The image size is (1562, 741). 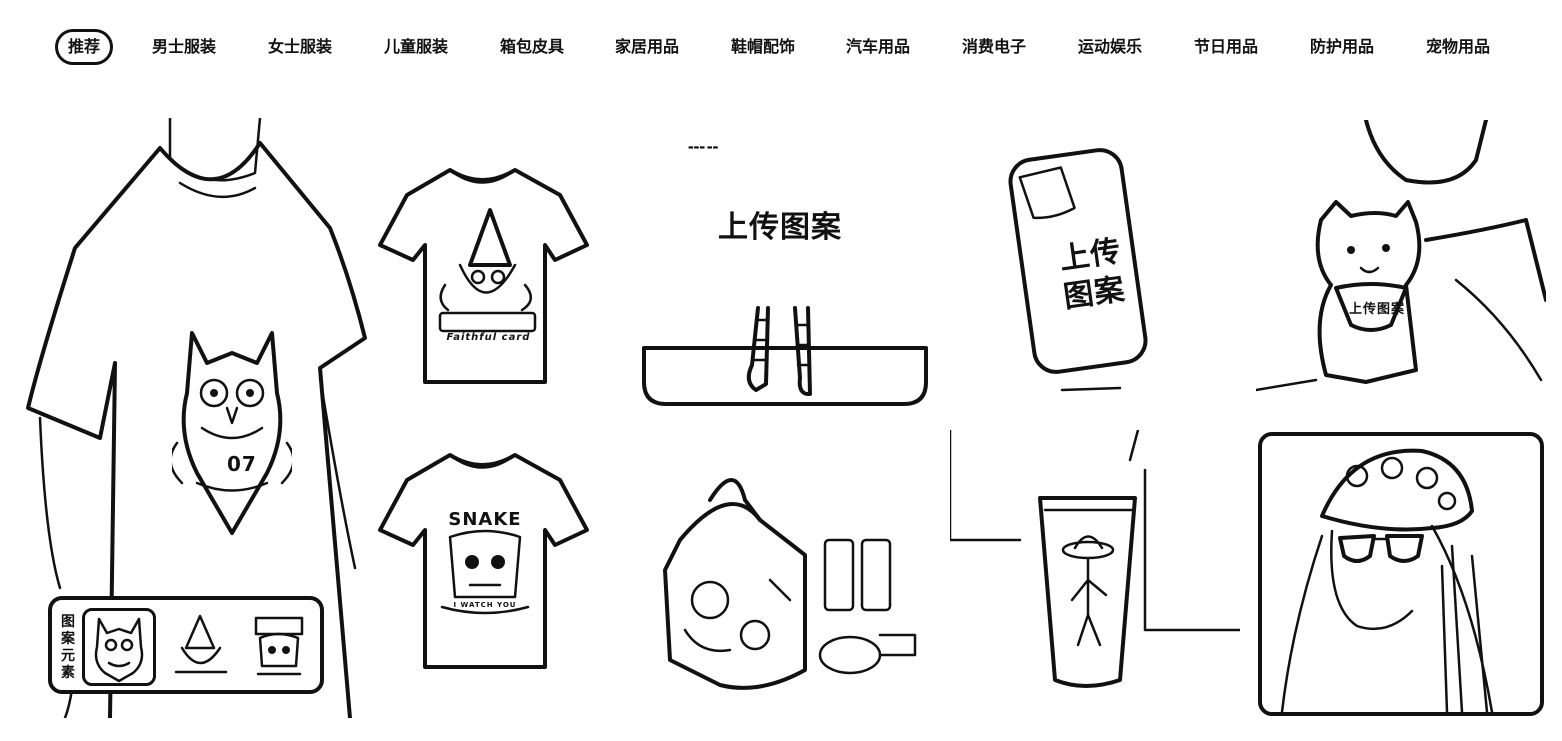 I want to click on tumbler-cup-tile, so click(x=1095, y=562).